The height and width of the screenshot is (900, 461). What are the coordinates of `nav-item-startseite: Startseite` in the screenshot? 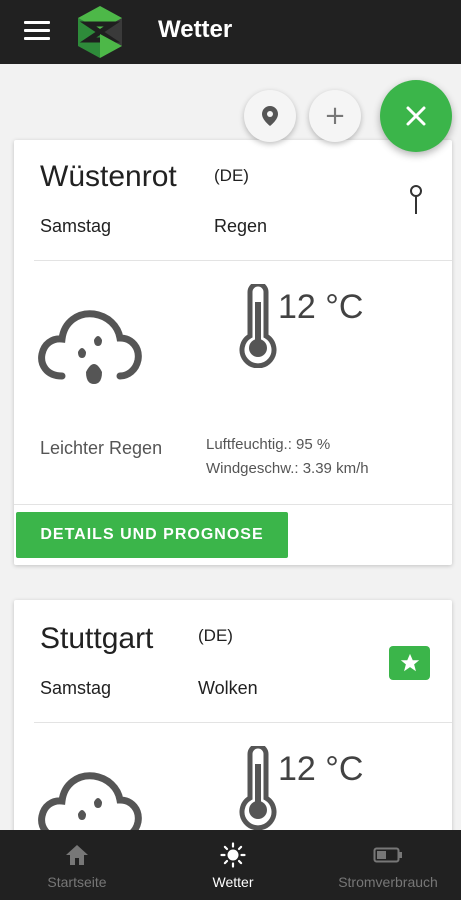 It's located at (77, 865).